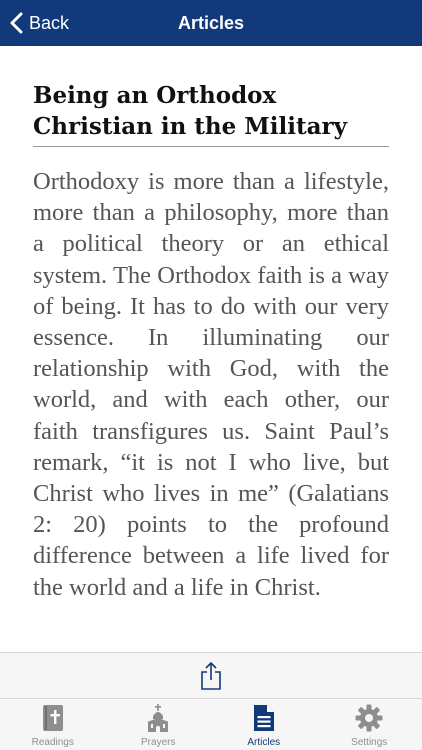 The image size is (422, 750). I want to click on tab-prayers: Prayers, so click(159, 724).